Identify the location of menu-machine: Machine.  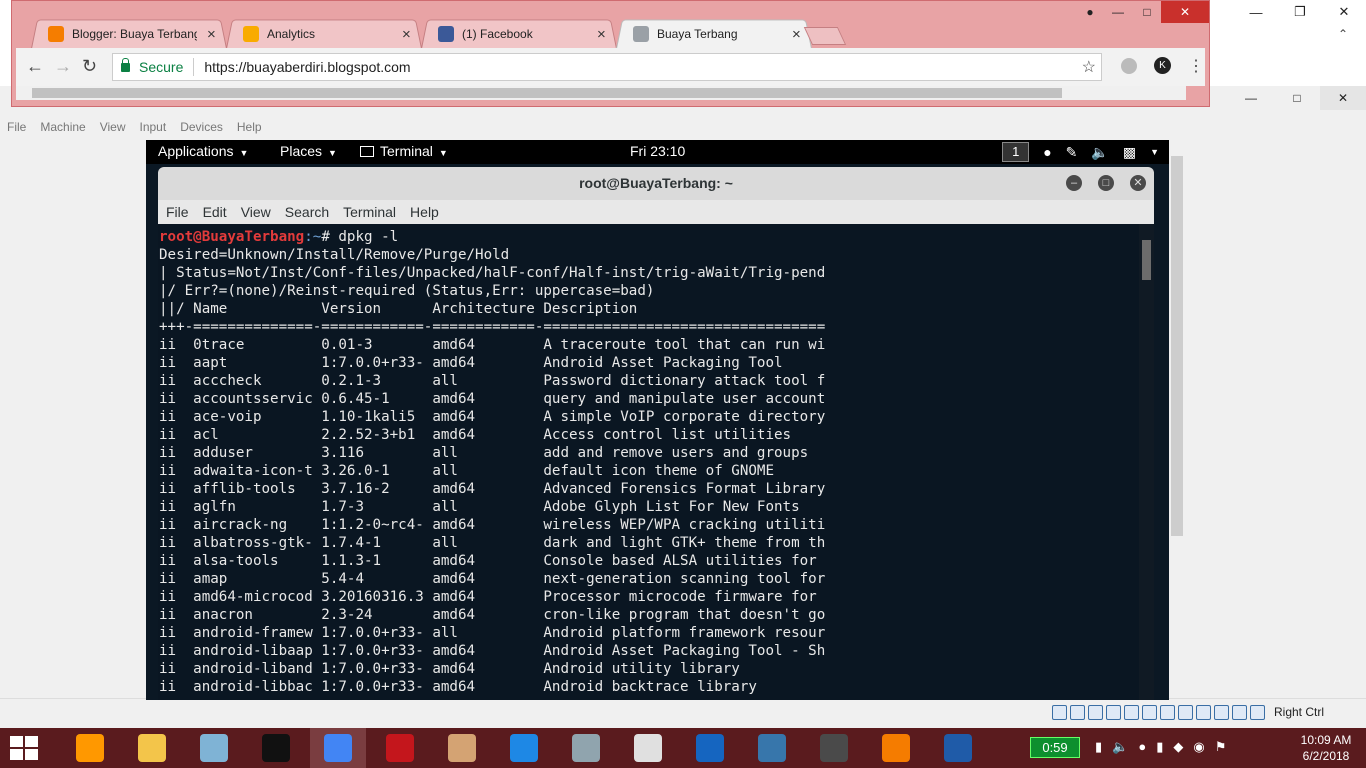
(62, 129).